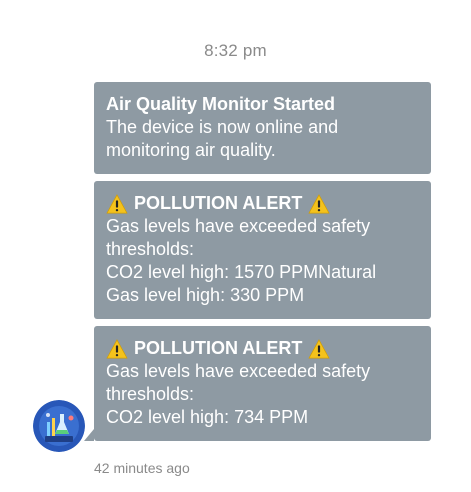  Describe the element at coordinates (59, 426) in the screenshot. I see `lab-bot-avatar-icon` at that location.